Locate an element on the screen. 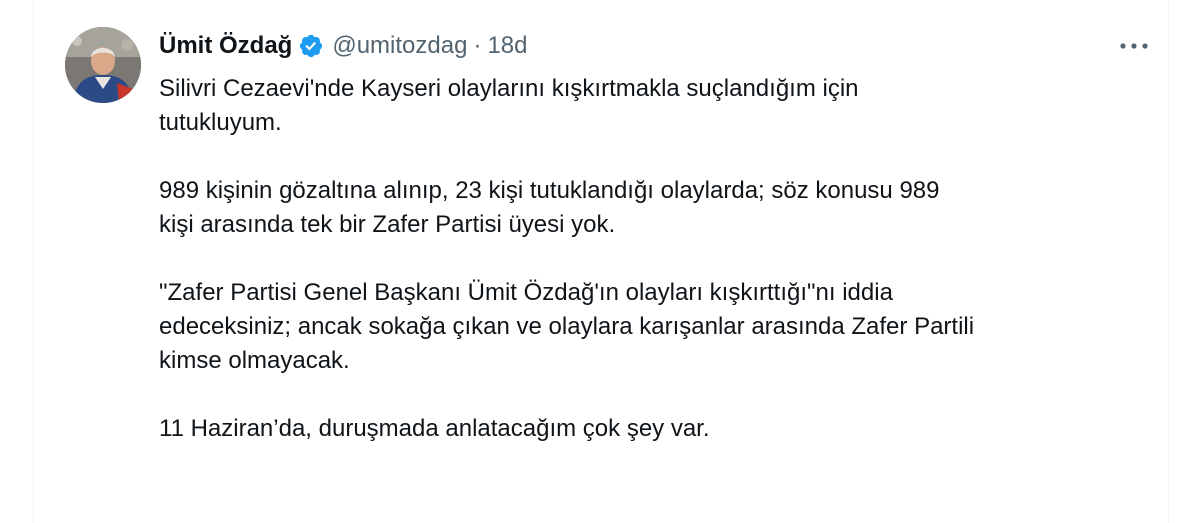 This screenshot has width=1200, height=523. more-horizontal-icon is located at coordinates (1134, 46).